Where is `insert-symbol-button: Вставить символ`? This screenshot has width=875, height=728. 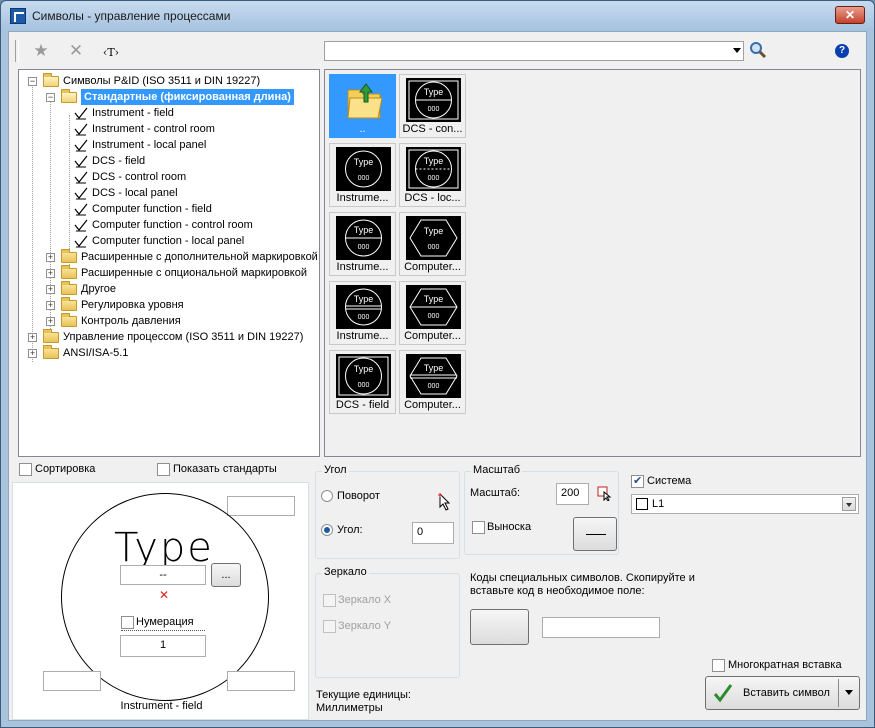 insert-symbol-button: Вставить символ is located at coordinates (782, 693).